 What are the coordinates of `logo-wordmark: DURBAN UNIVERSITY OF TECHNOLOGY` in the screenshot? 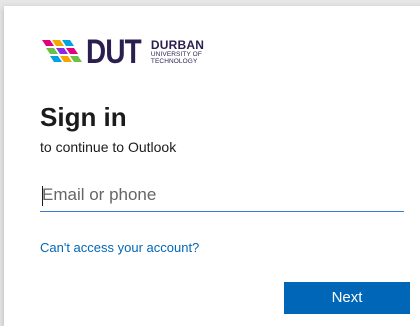 It's located at (177, 52).